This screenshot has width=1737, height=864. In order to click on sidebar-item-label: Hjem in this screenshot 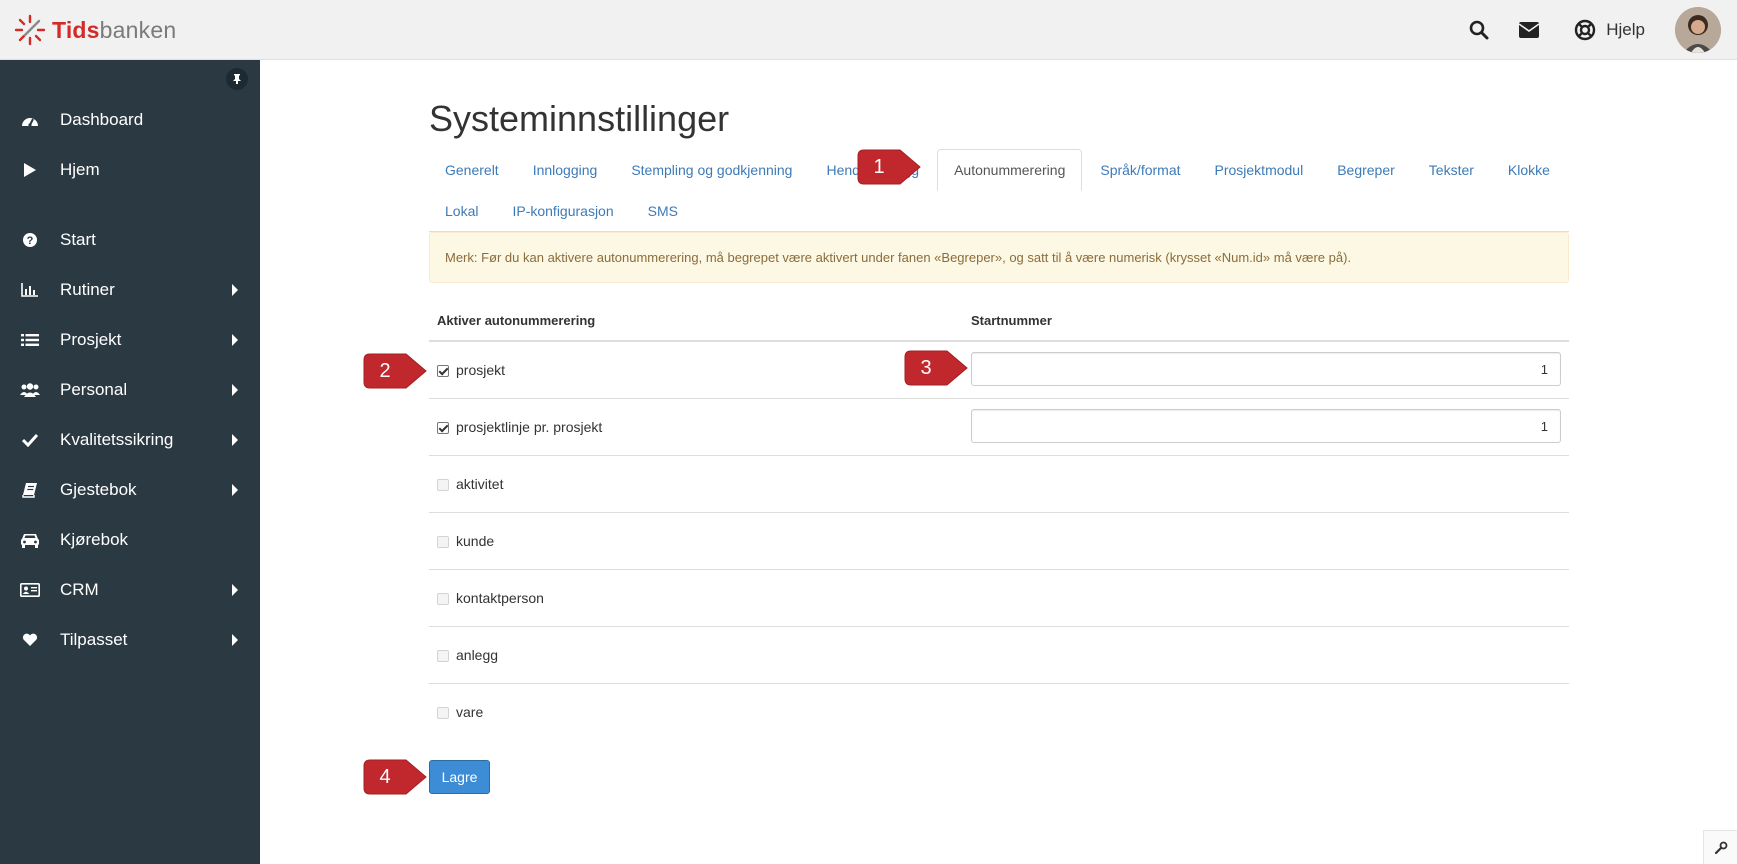, I will do `click(80, 169)`.